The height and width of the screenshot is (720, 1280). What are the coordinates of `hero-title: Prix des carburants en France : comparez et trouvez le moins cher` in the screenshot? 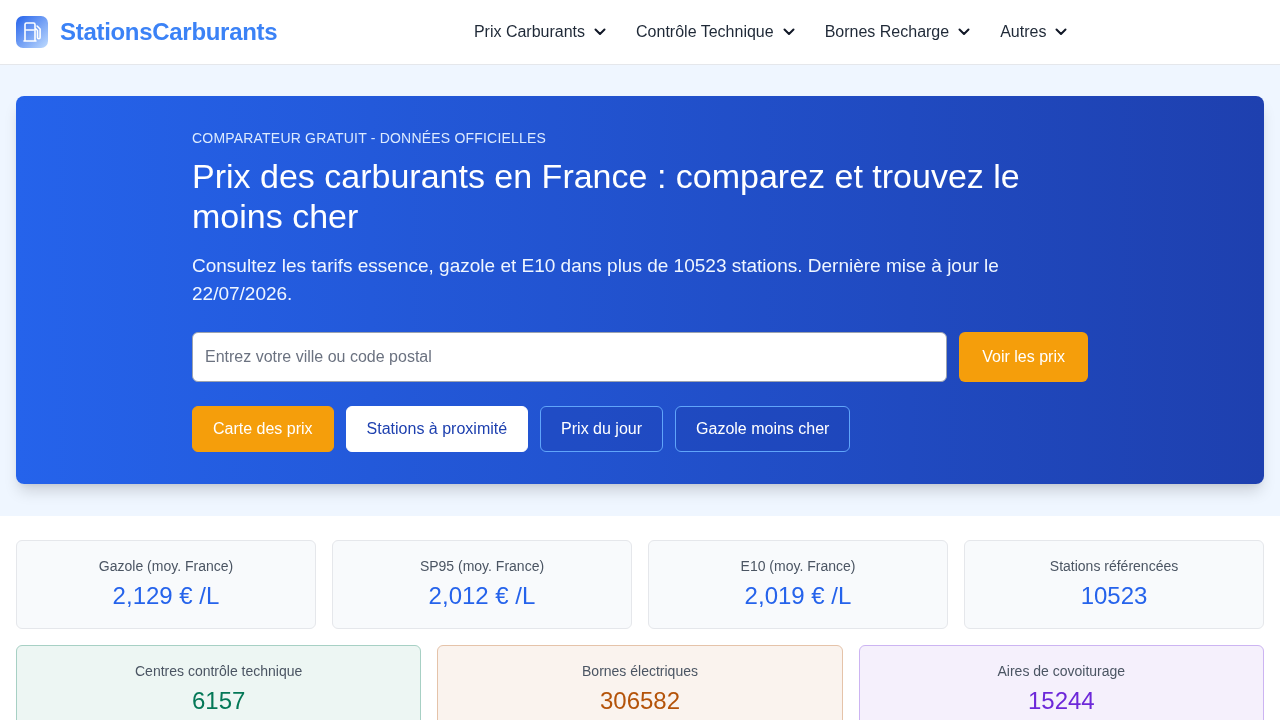 It's located at (606, 196).